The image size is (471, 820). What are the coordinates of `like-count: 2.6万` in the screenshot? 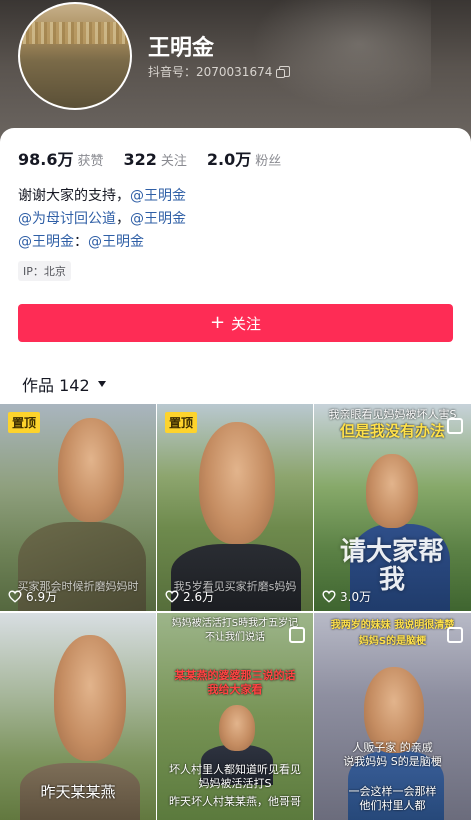 It's located at (189, 596).